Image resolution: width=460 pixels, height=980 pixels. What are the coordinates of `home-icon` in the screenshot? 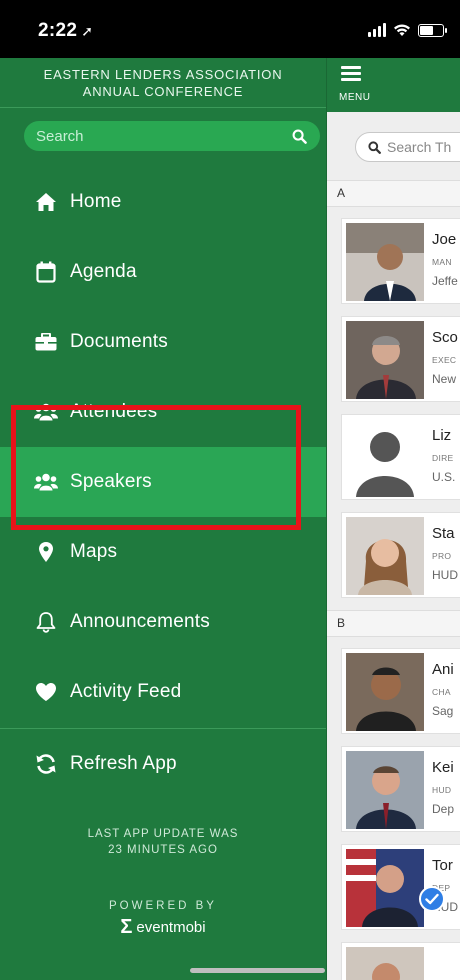 It's located at (46, 202).